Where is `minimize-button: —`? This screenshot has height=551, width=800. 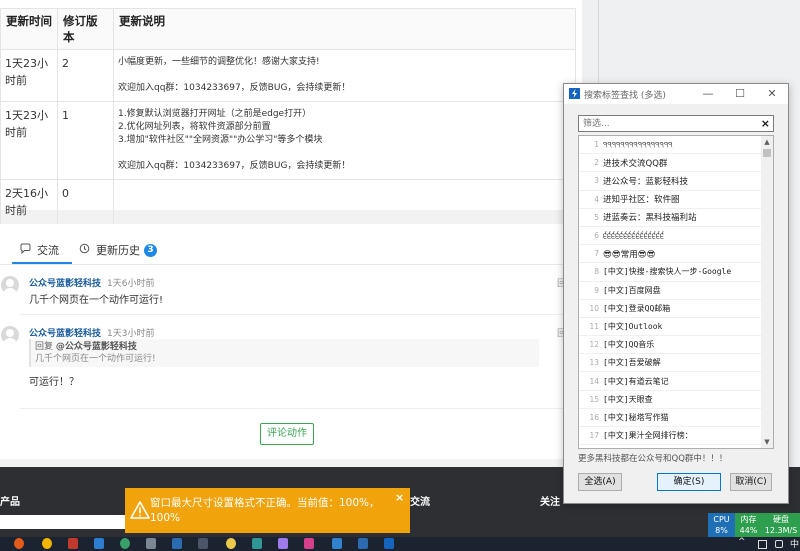
minimize-button: — is located at coordinates (708, 94).